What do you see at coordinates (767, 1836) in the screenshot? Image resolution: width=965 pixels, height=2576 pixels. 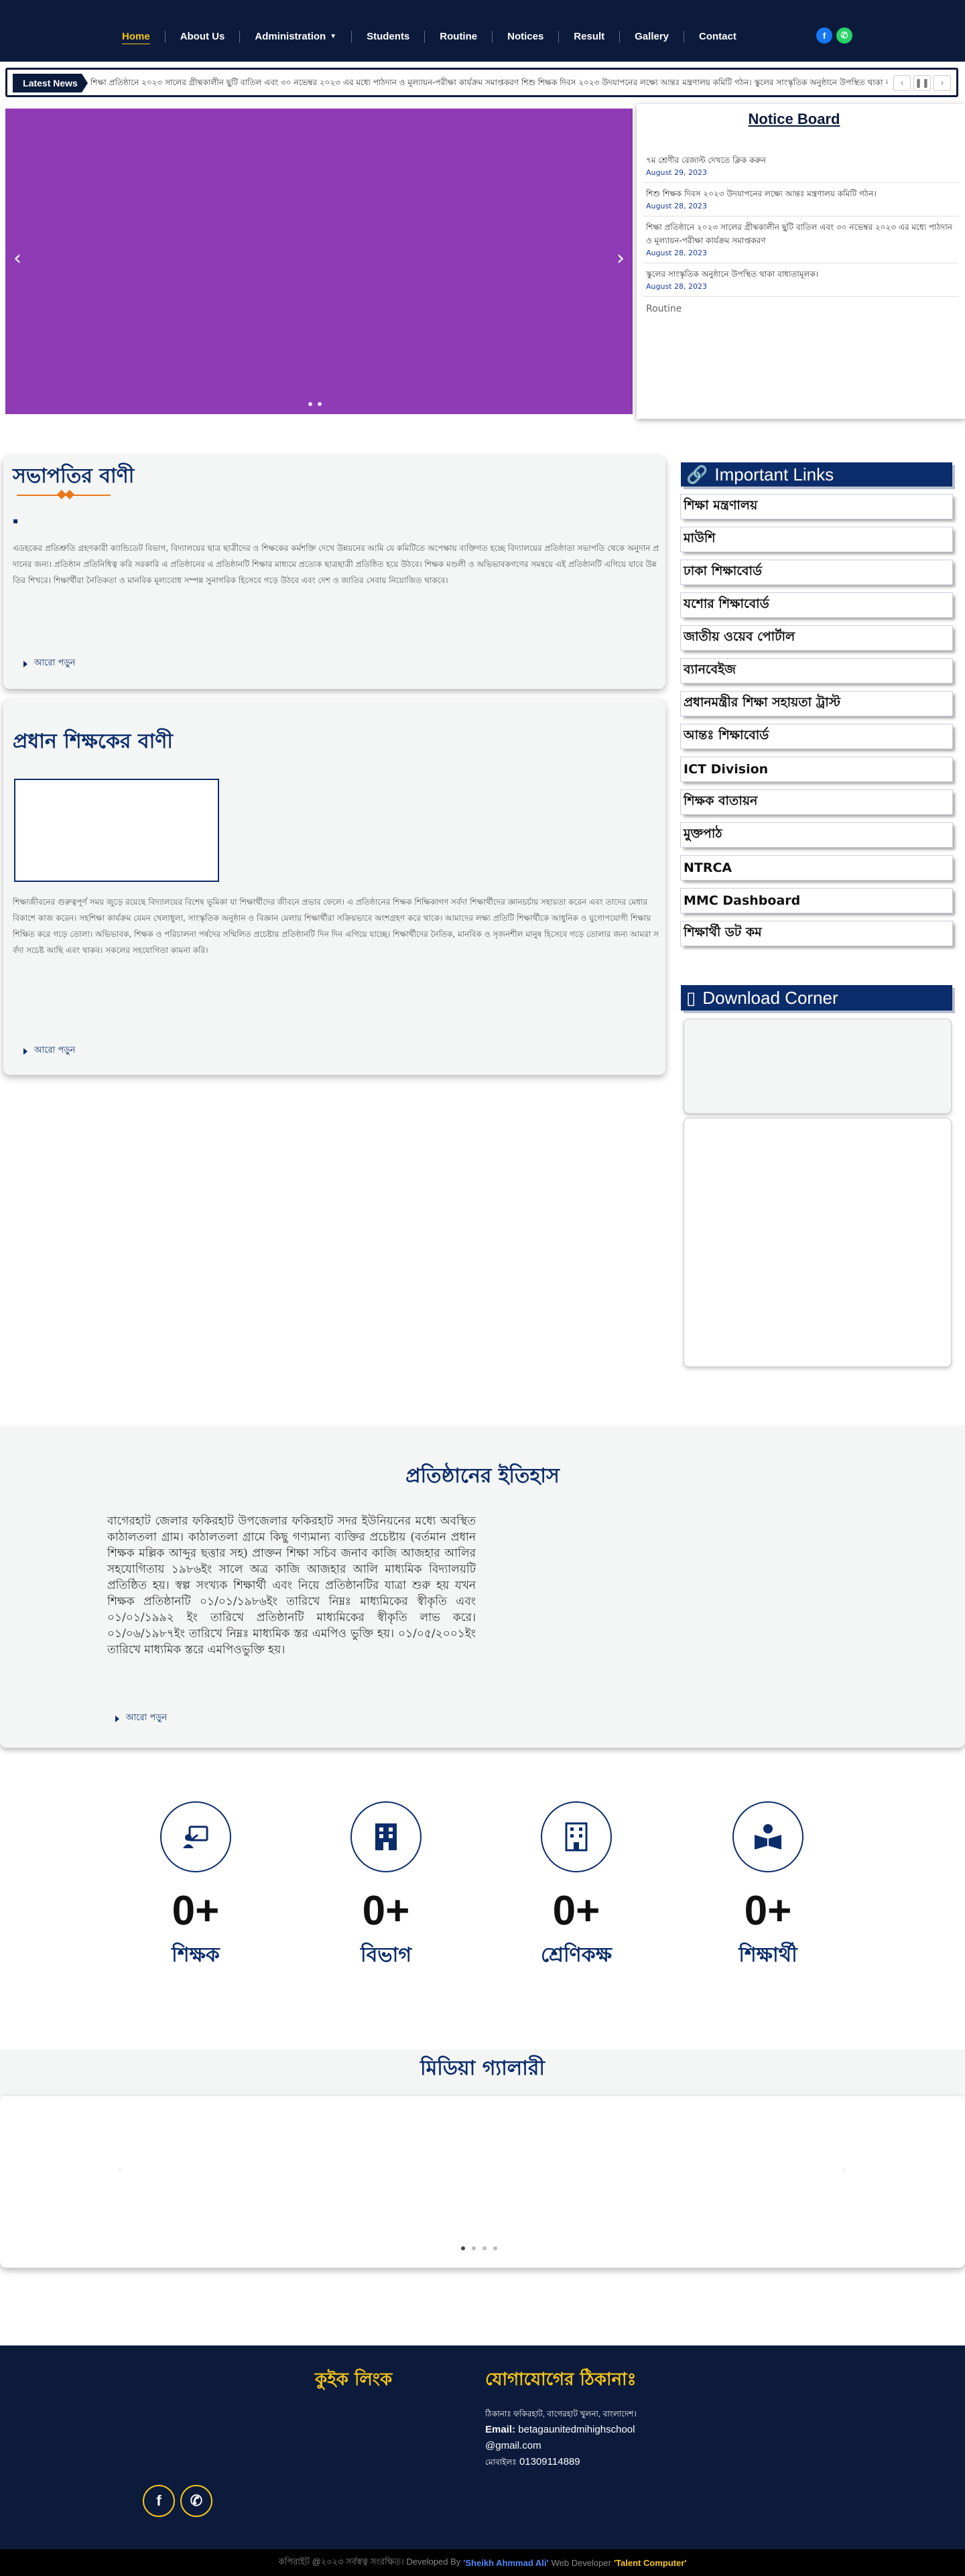 I see `student-icon` at bounding box center [767, 1836].